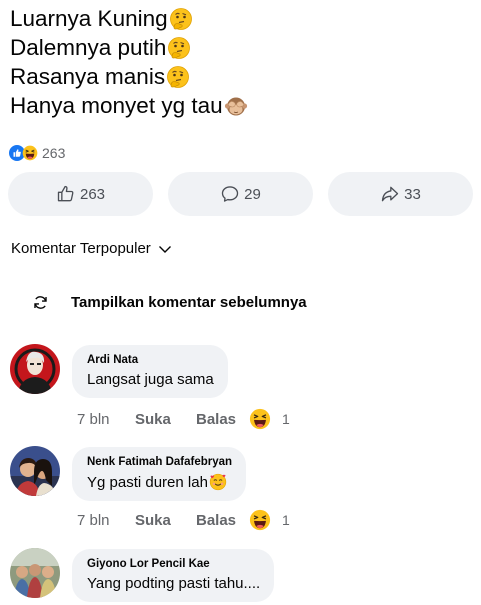  Describe the element at coordinates (89, 18) in the screenshot. I see `post-line-text: Luarnya Kuning` at that location.